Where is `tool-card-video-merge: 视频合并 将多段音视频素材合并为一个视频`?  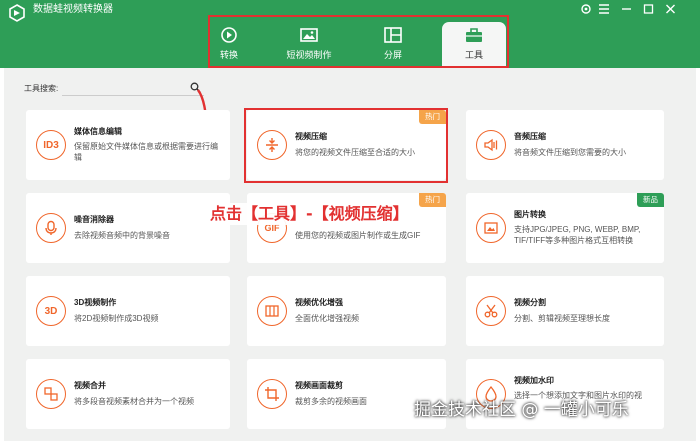
tool-card-video-merge: 视频合并 将多段音视频素材合并为一个视频 is located at coordinates (128, 394).